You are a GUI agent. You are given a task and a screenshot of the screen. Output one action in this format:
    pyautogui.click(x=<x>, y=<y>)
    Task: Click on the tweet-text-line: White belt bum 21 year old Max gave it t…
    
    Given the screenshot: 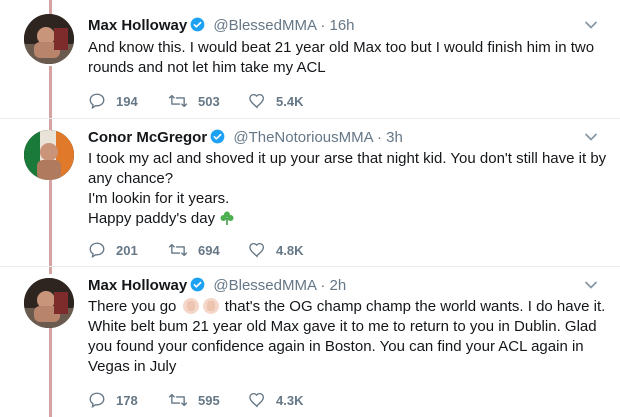 What is the action you would take?
    pyautogui.click(x=342, y=326)
    